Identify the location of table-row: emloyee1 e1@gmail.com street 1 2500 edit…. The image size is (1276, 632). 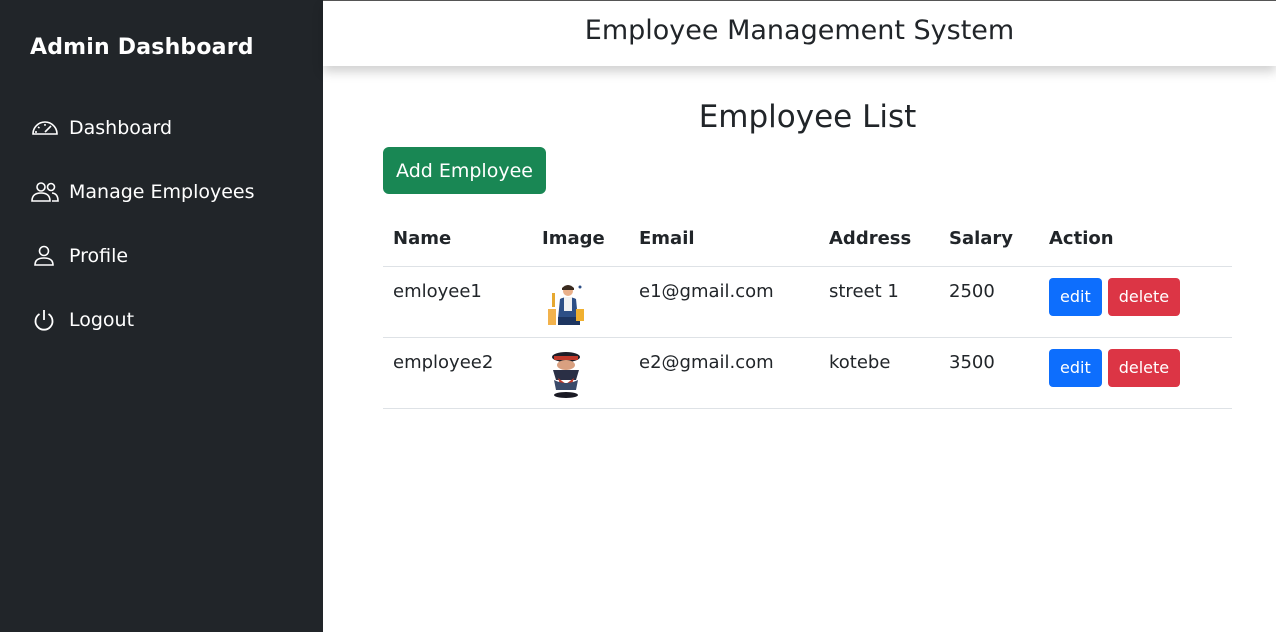
(807, 302).